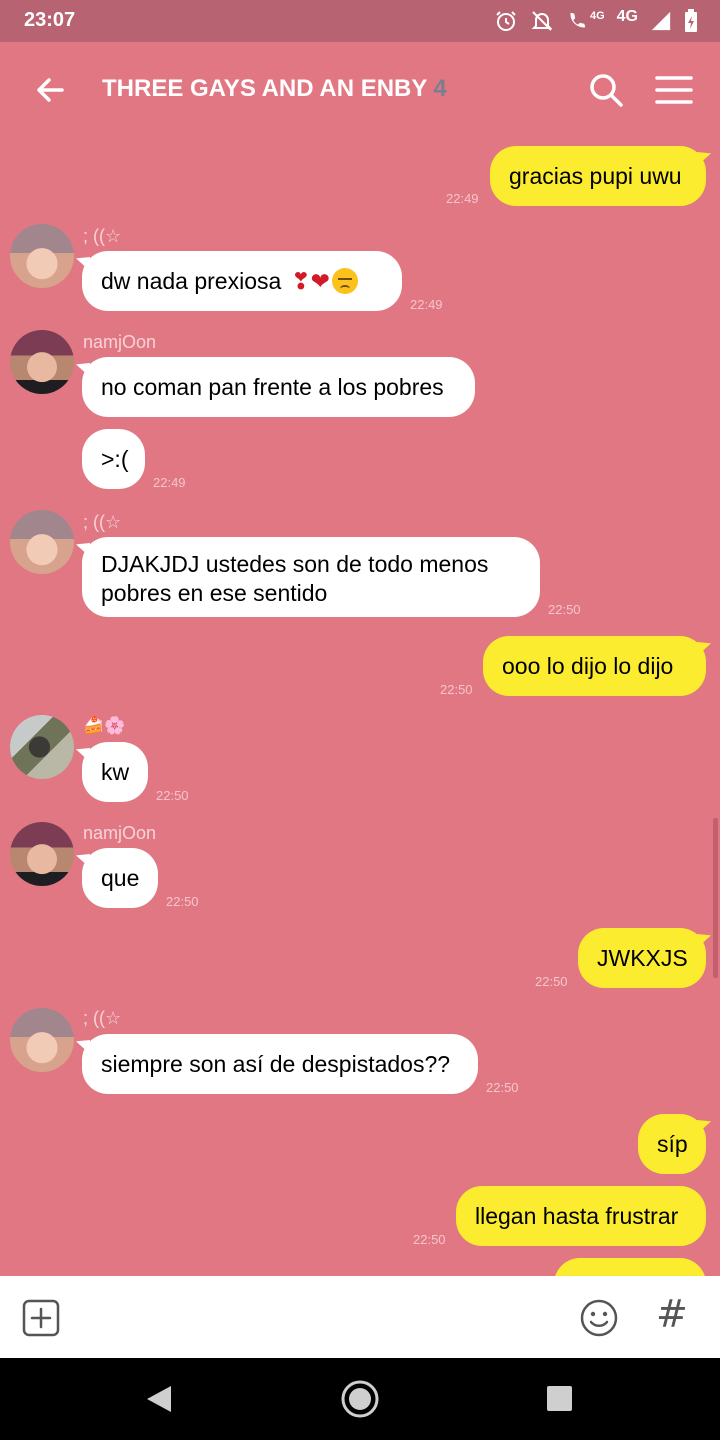 The image size is (720, 1440). I want to click on chat-title: THREE GAYS AND AN ENBY 4, so click(274, 89).